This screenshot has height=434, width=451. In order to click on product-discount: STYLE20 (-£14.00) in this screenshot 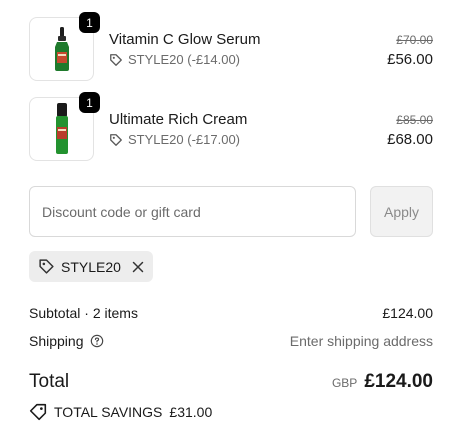, I will do `click(174, 59)`.